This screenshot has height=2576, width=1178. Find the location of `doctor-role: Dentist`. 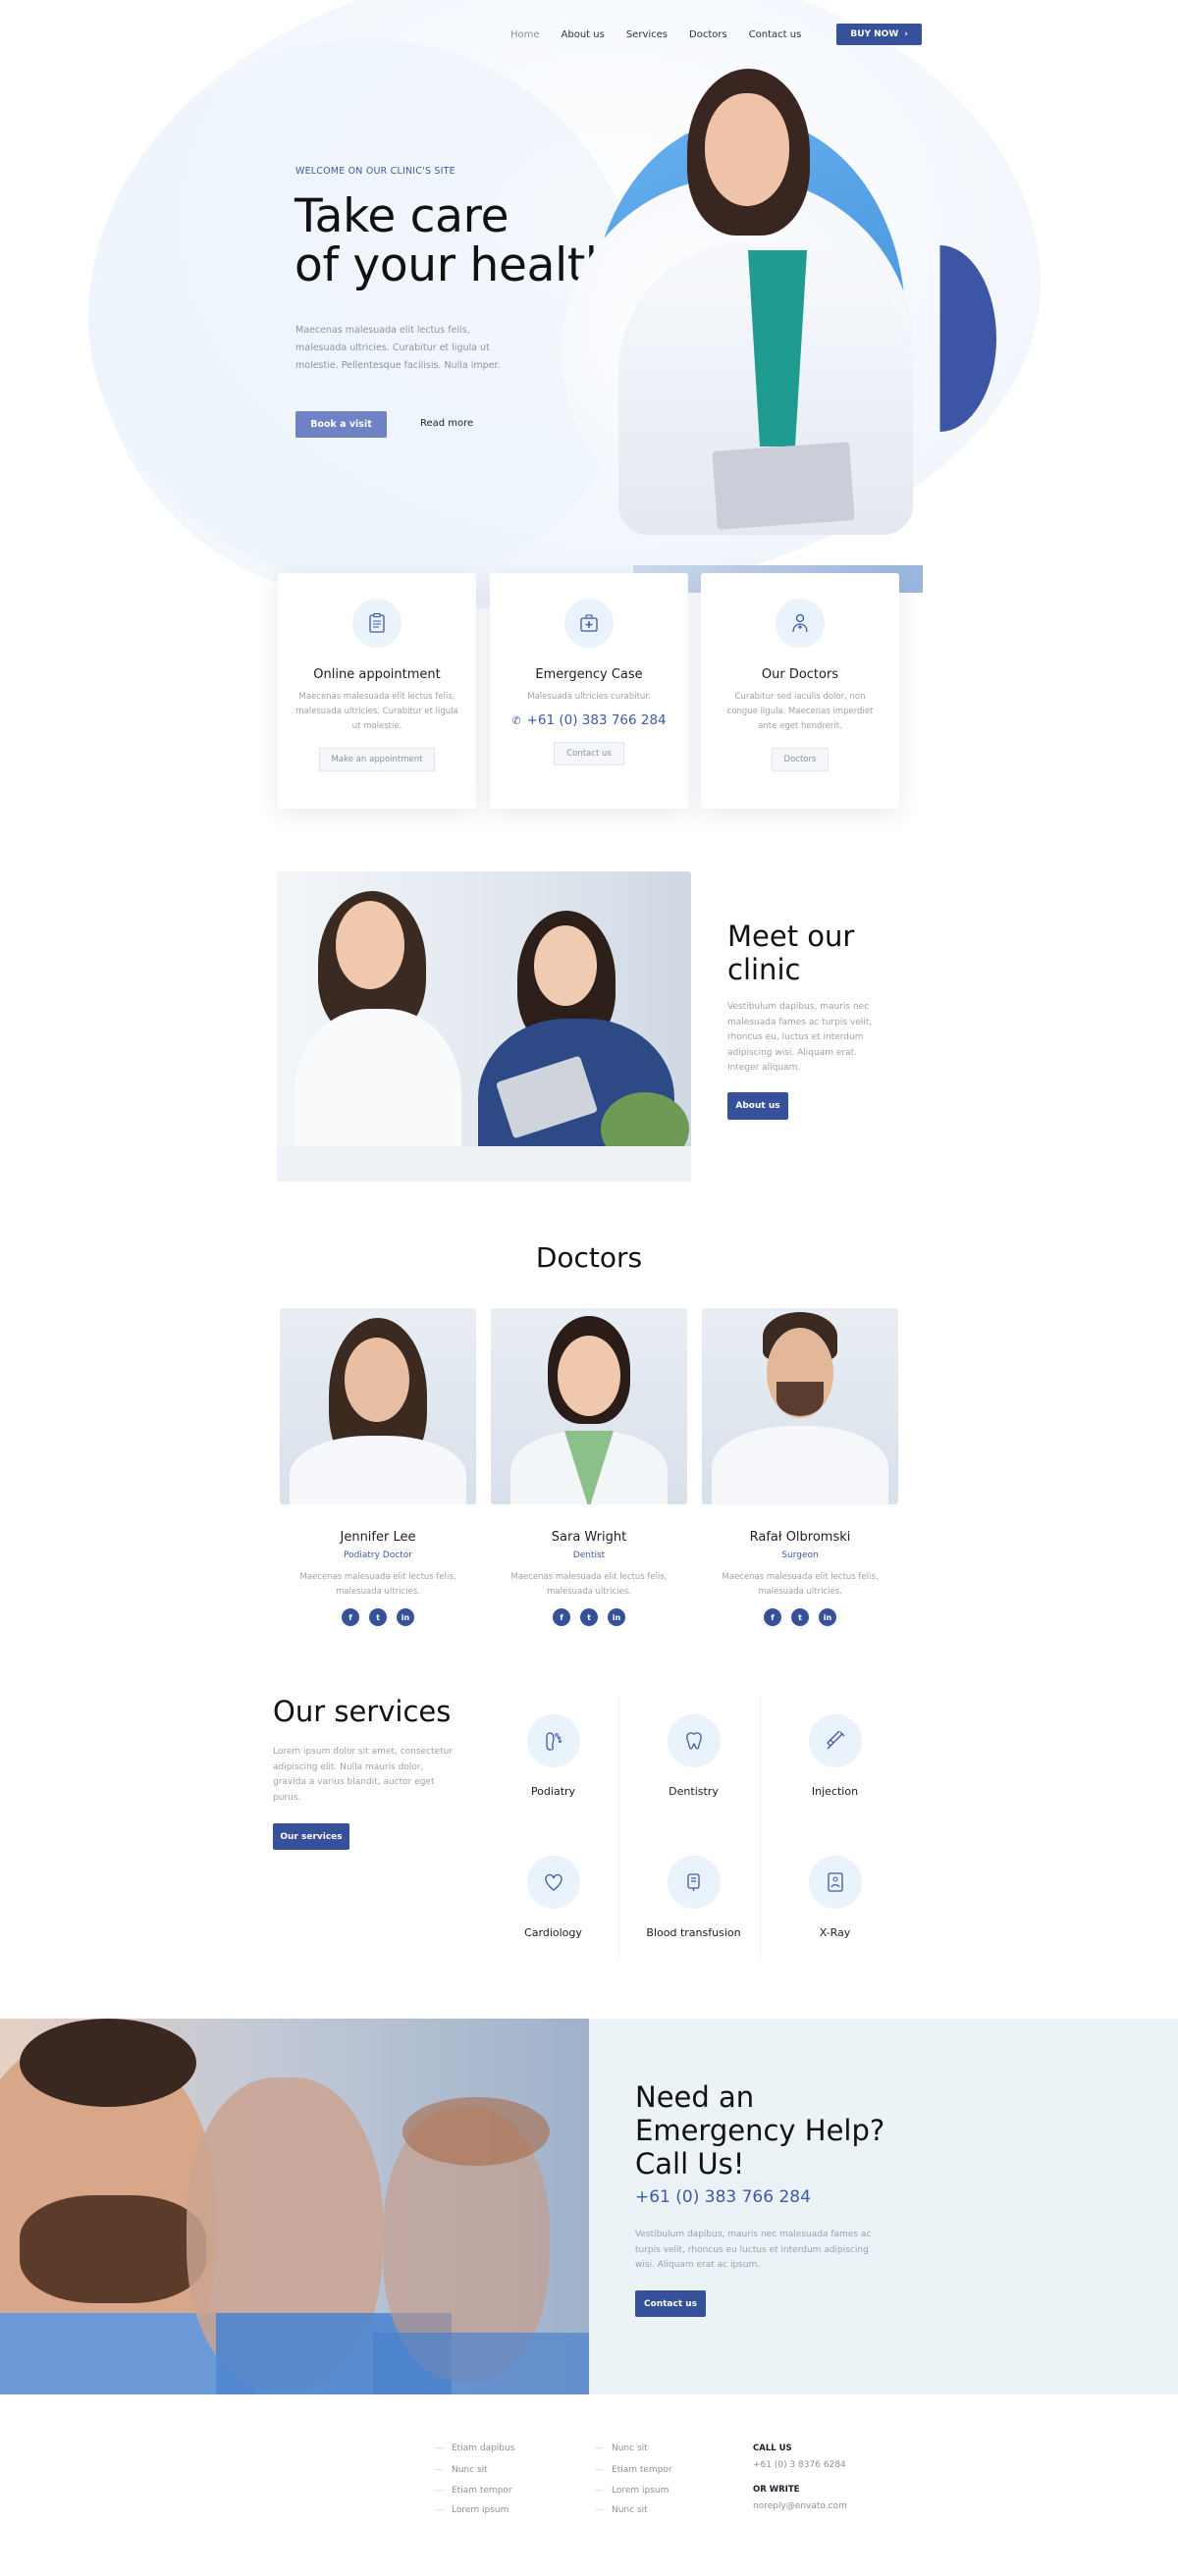

doctor-role: Dentist is located at coordinates (589, 1555).